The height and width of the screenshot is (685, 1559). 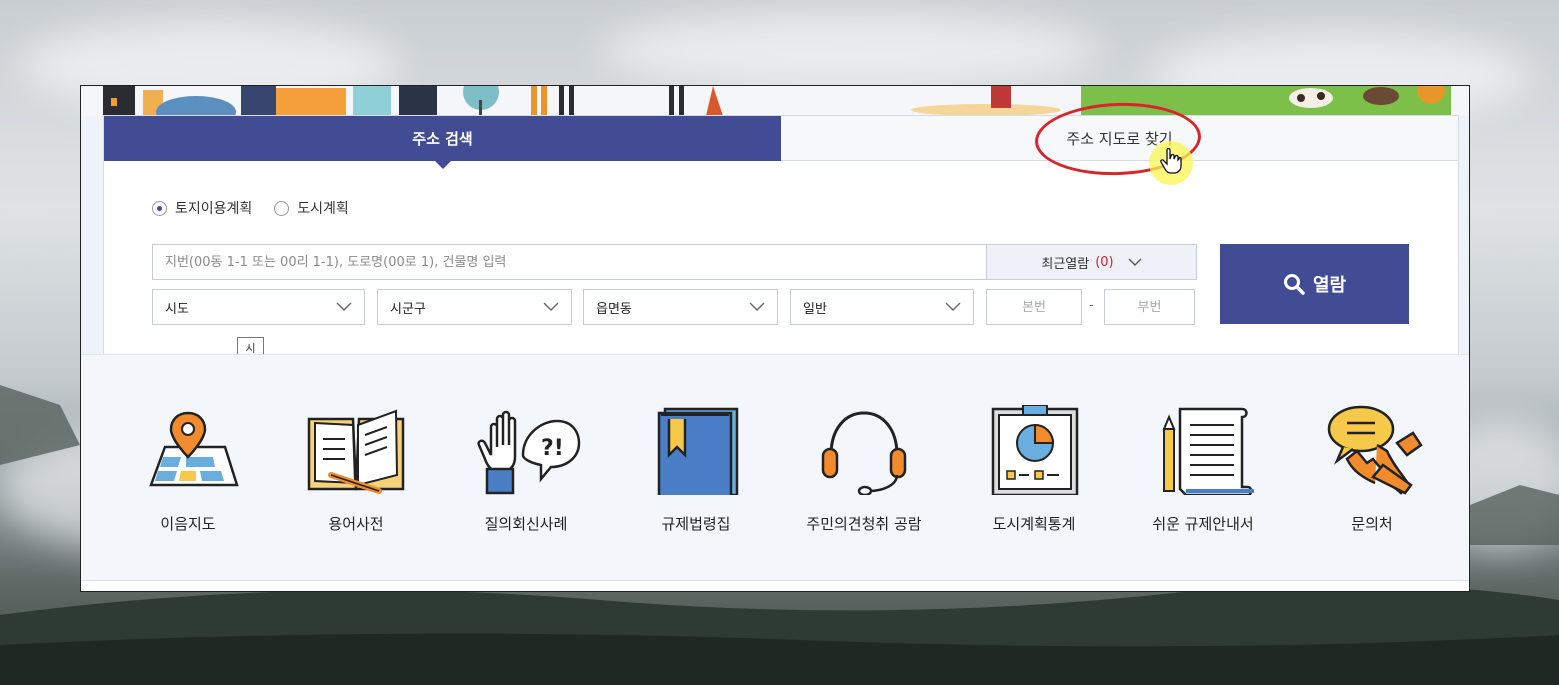 I want to click on plan-type-radio-group: 토지이용계획 도시계획, so click(x=250, y=208).